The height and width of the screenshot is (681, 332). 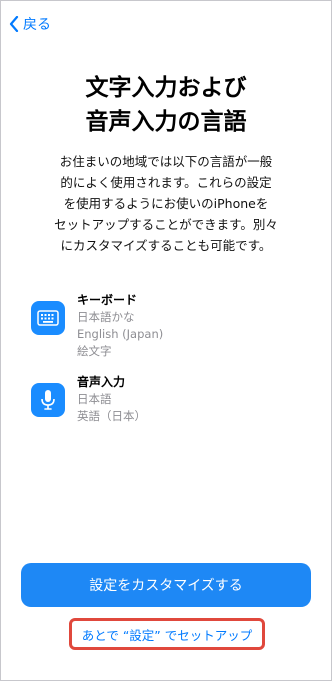 I want to click on title-line-1: 文字入力および, so click(x=166, y=88).